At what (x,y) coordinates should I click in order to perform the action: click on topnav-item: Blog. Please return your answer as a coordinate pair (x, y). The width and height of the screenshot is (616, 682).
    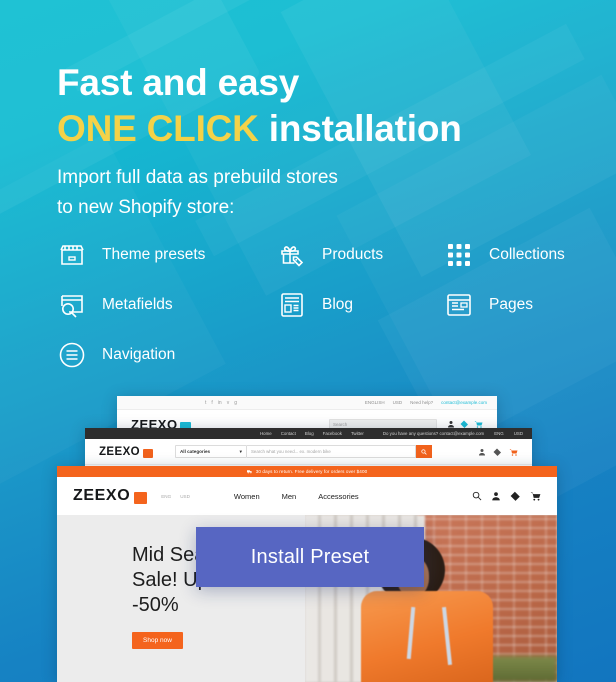
    Looking at the image, I should click on (309, 433).